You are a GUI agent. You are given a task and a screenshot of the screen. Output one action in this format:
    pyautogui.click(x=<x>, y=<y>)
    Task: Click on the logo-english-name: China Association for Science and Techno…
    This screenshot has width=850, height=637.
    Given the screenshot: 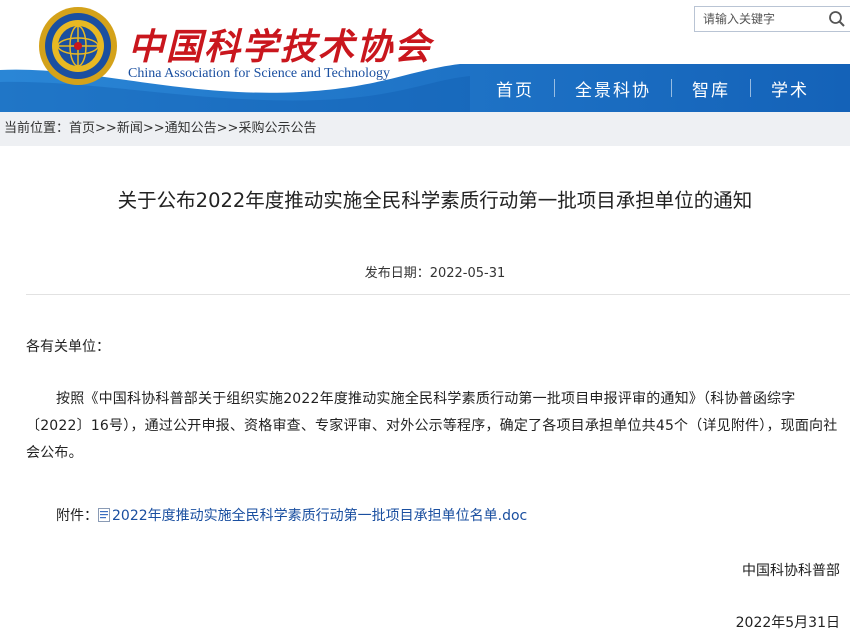 What is the action you would take?
    pyautogui.click(x=259, y=74)
    